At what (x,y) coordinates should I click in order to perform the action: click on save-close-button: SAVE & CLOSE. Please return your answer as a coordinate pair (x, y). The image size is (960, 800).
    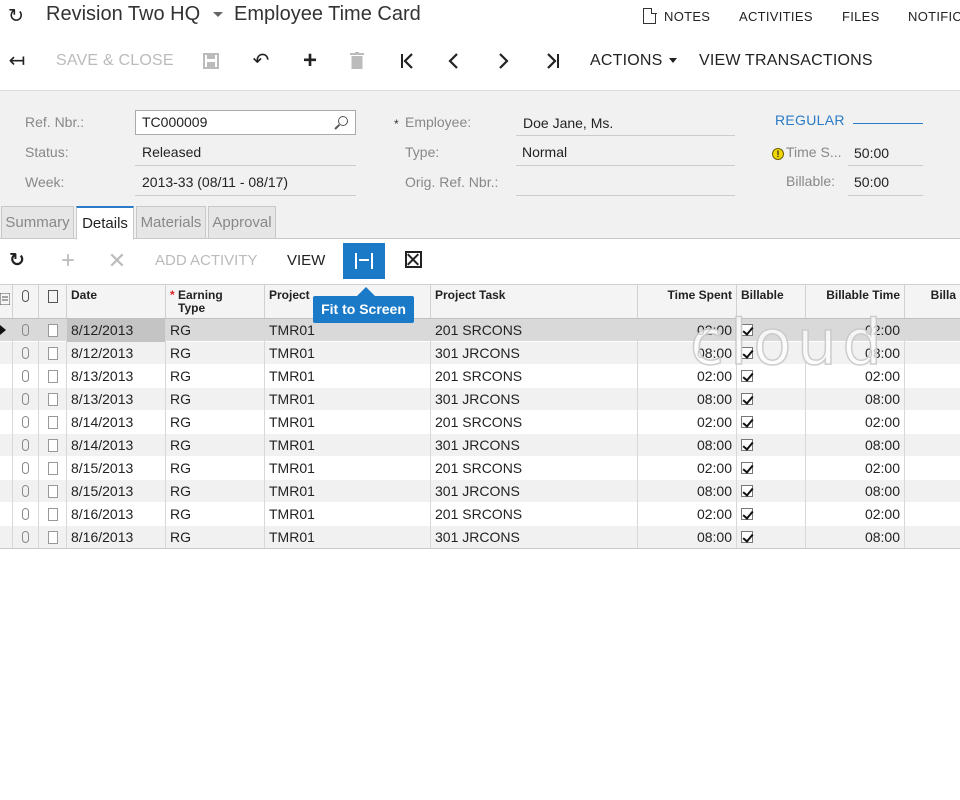
    Looking at the image, I should click on (115, 61).